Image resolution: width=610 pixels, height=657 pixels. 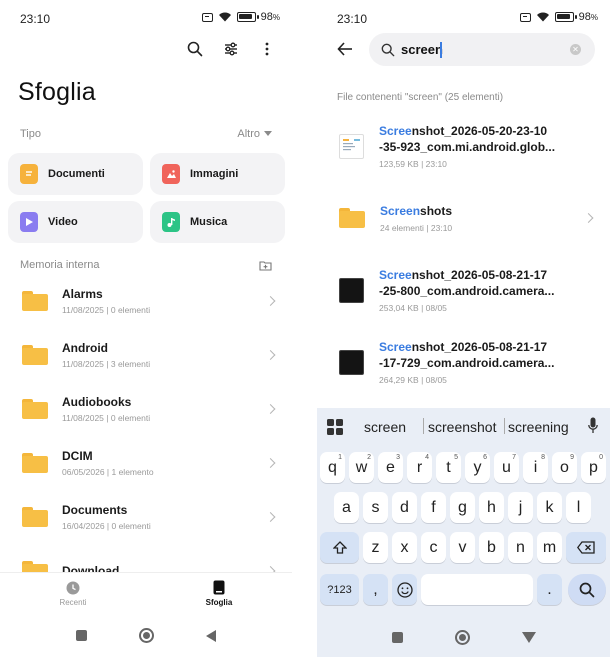 I want to click on status-bar: 23:10 98%, so click(x=463, y=18).